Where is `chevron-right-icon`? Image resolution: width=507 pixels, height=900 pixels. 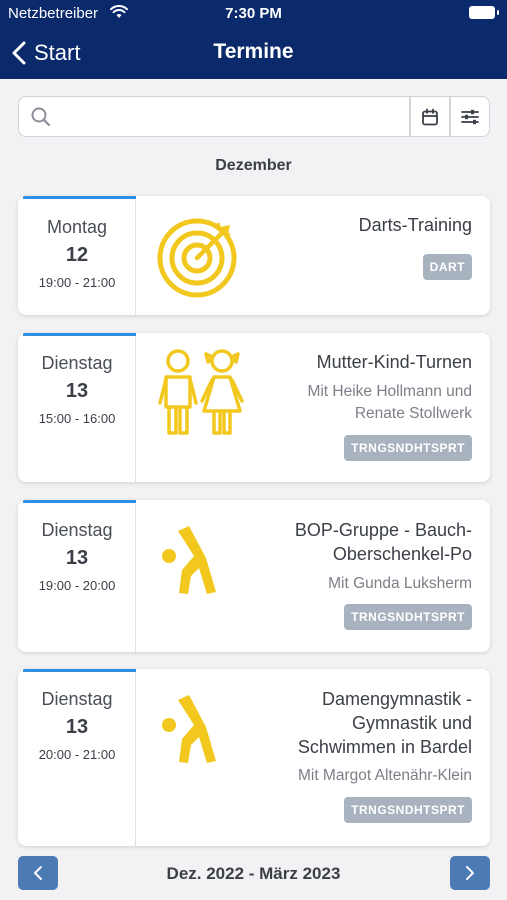
chevron-right-icon is located at coordinates (470, 873).